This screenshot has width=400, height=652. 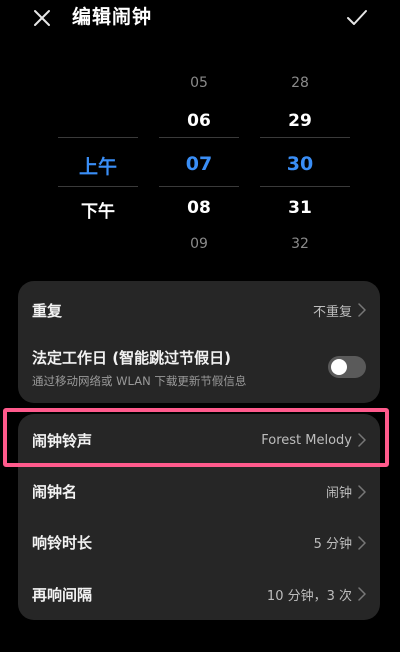 What do you see at coordinates (300, 164) in the screenshot?
I see `minute-selected: 30` at bounding box center [300, 164].